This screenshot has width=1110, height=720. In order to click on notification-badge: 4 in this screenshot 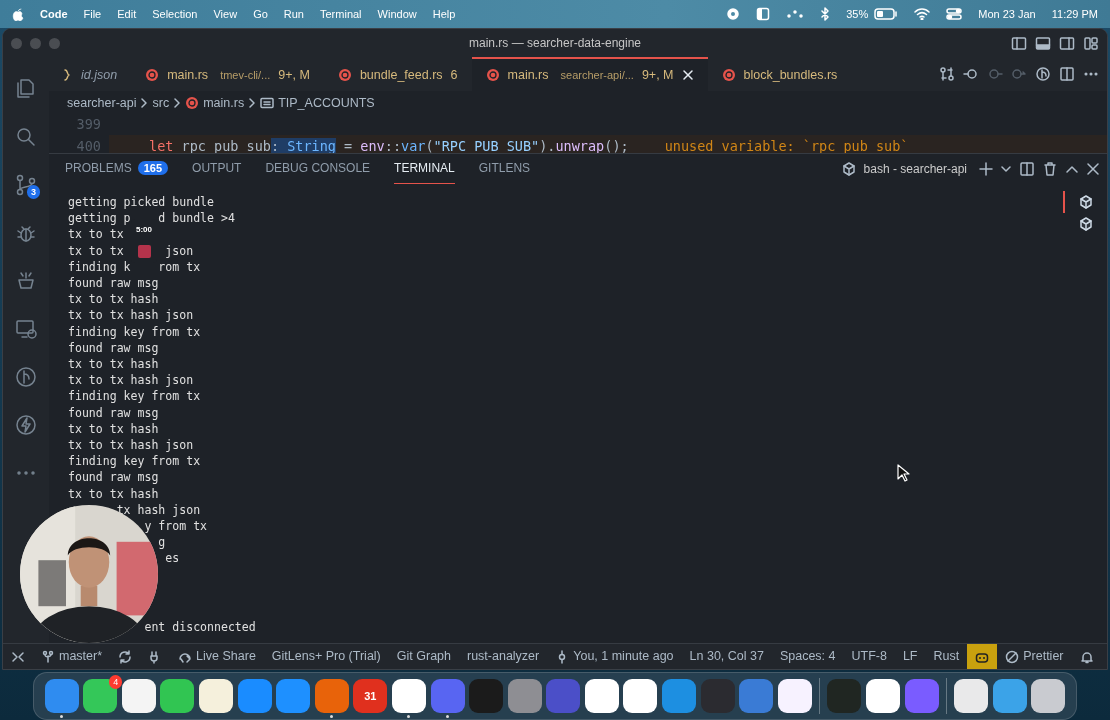, I will do `click(116, 682)`.